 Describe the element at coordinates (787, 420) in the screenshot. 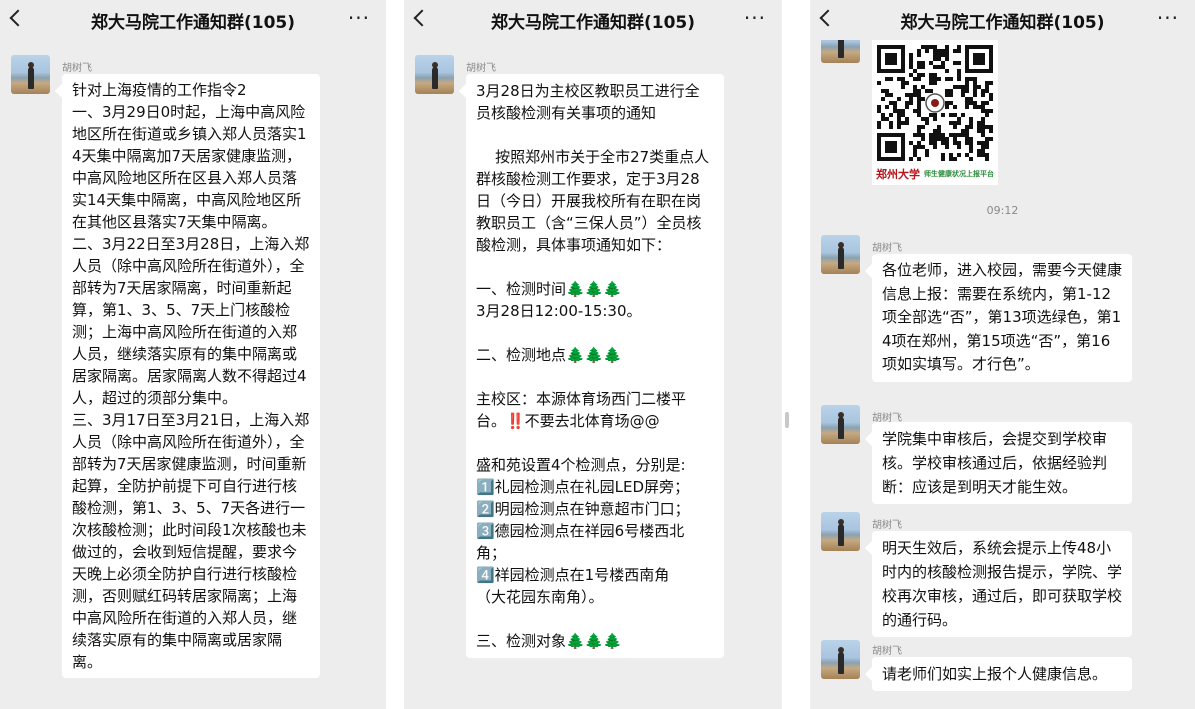

I see `scroll-indicator` at that location.